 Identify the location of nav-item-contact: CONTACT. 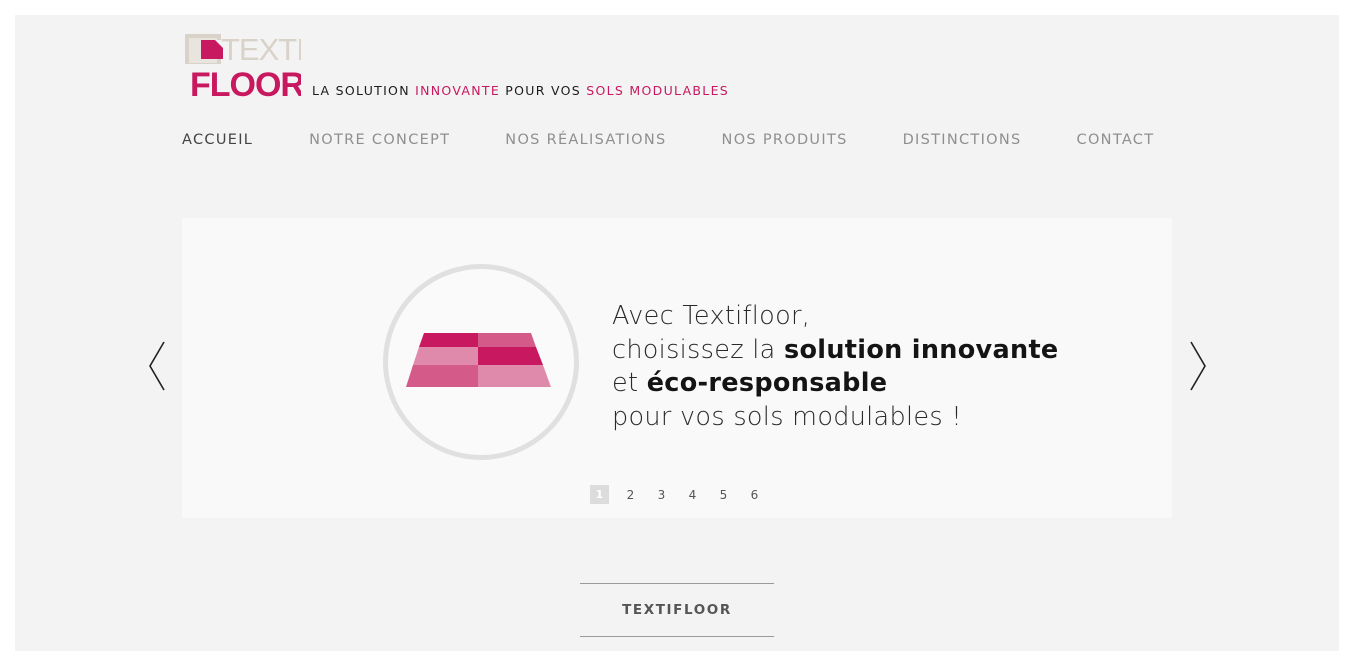
(1116, 140).